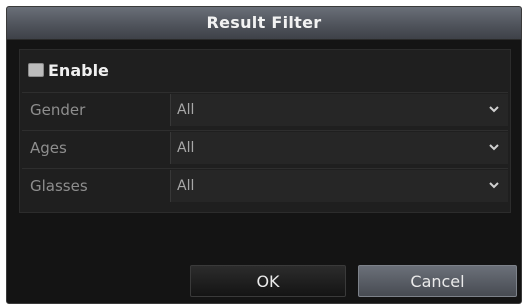 Image resolution: width=528 pixels, height=307 pixels. I want to click on gender-select-value: All, so click(186, 110).